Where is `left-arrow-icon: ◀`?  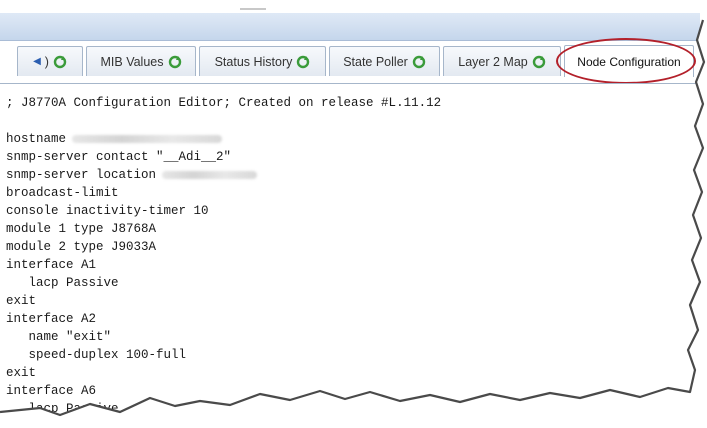
left-arrow-icon: ◀ is located at coordinates (37, 61).